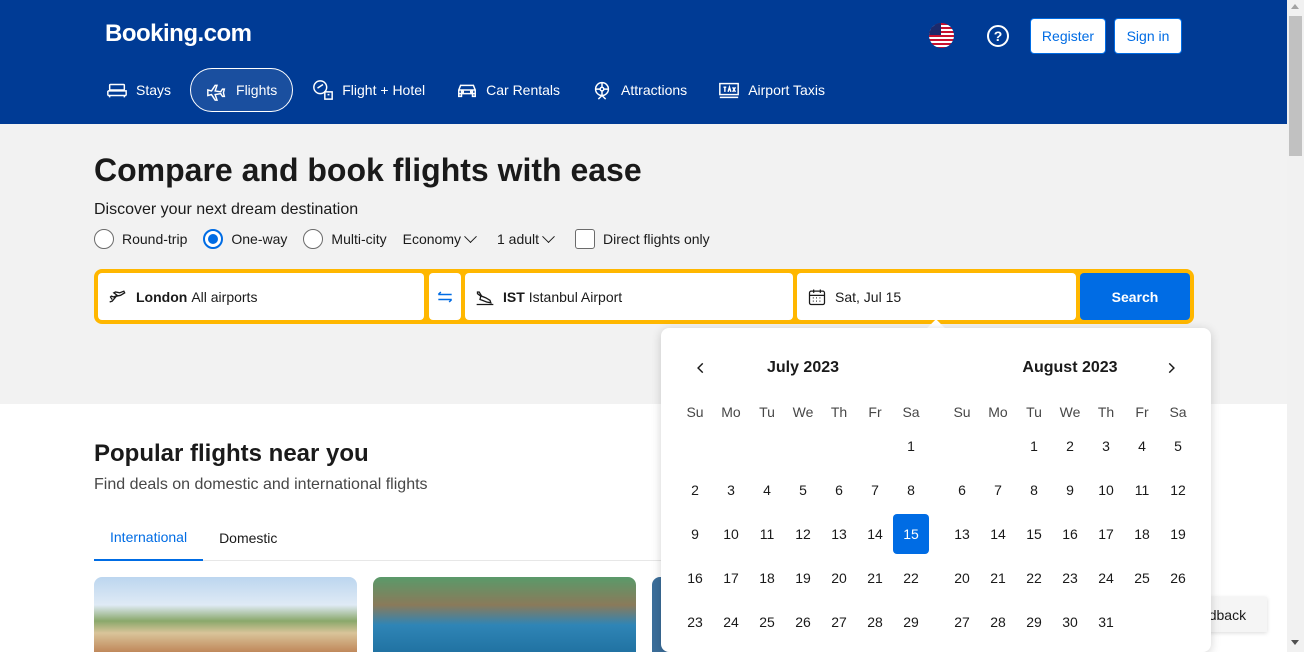 The height and width of the screenshot is (652, 1304). Describe the element at coordinates (345, 239) in the screenshot. I see `radio-multi-city: Multi-city` at that location.